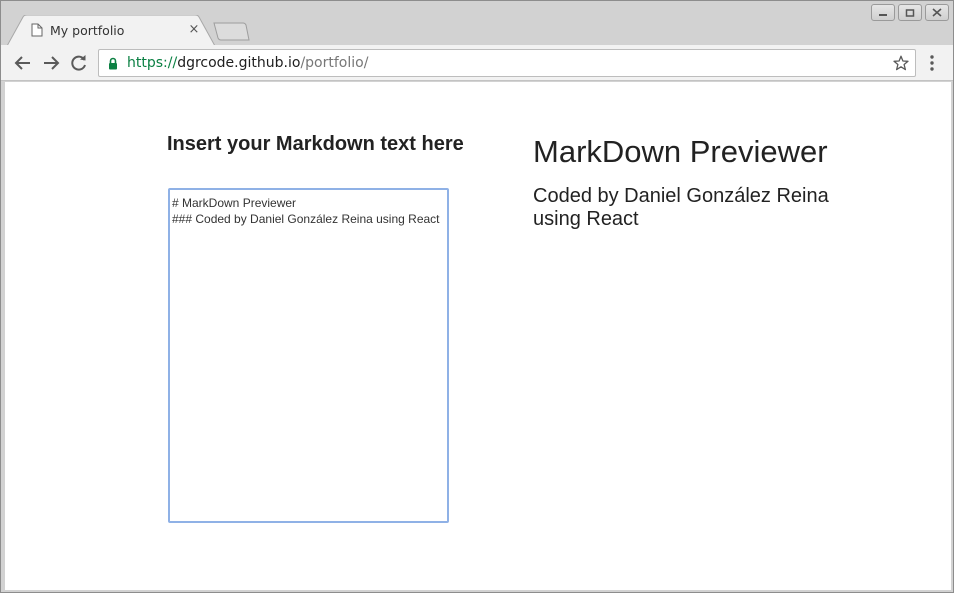 The width and height of the screenshot is (954, 593). Describe the element at coordinates (113, 63) in the screenshot. I see `lock-icon` at that location.